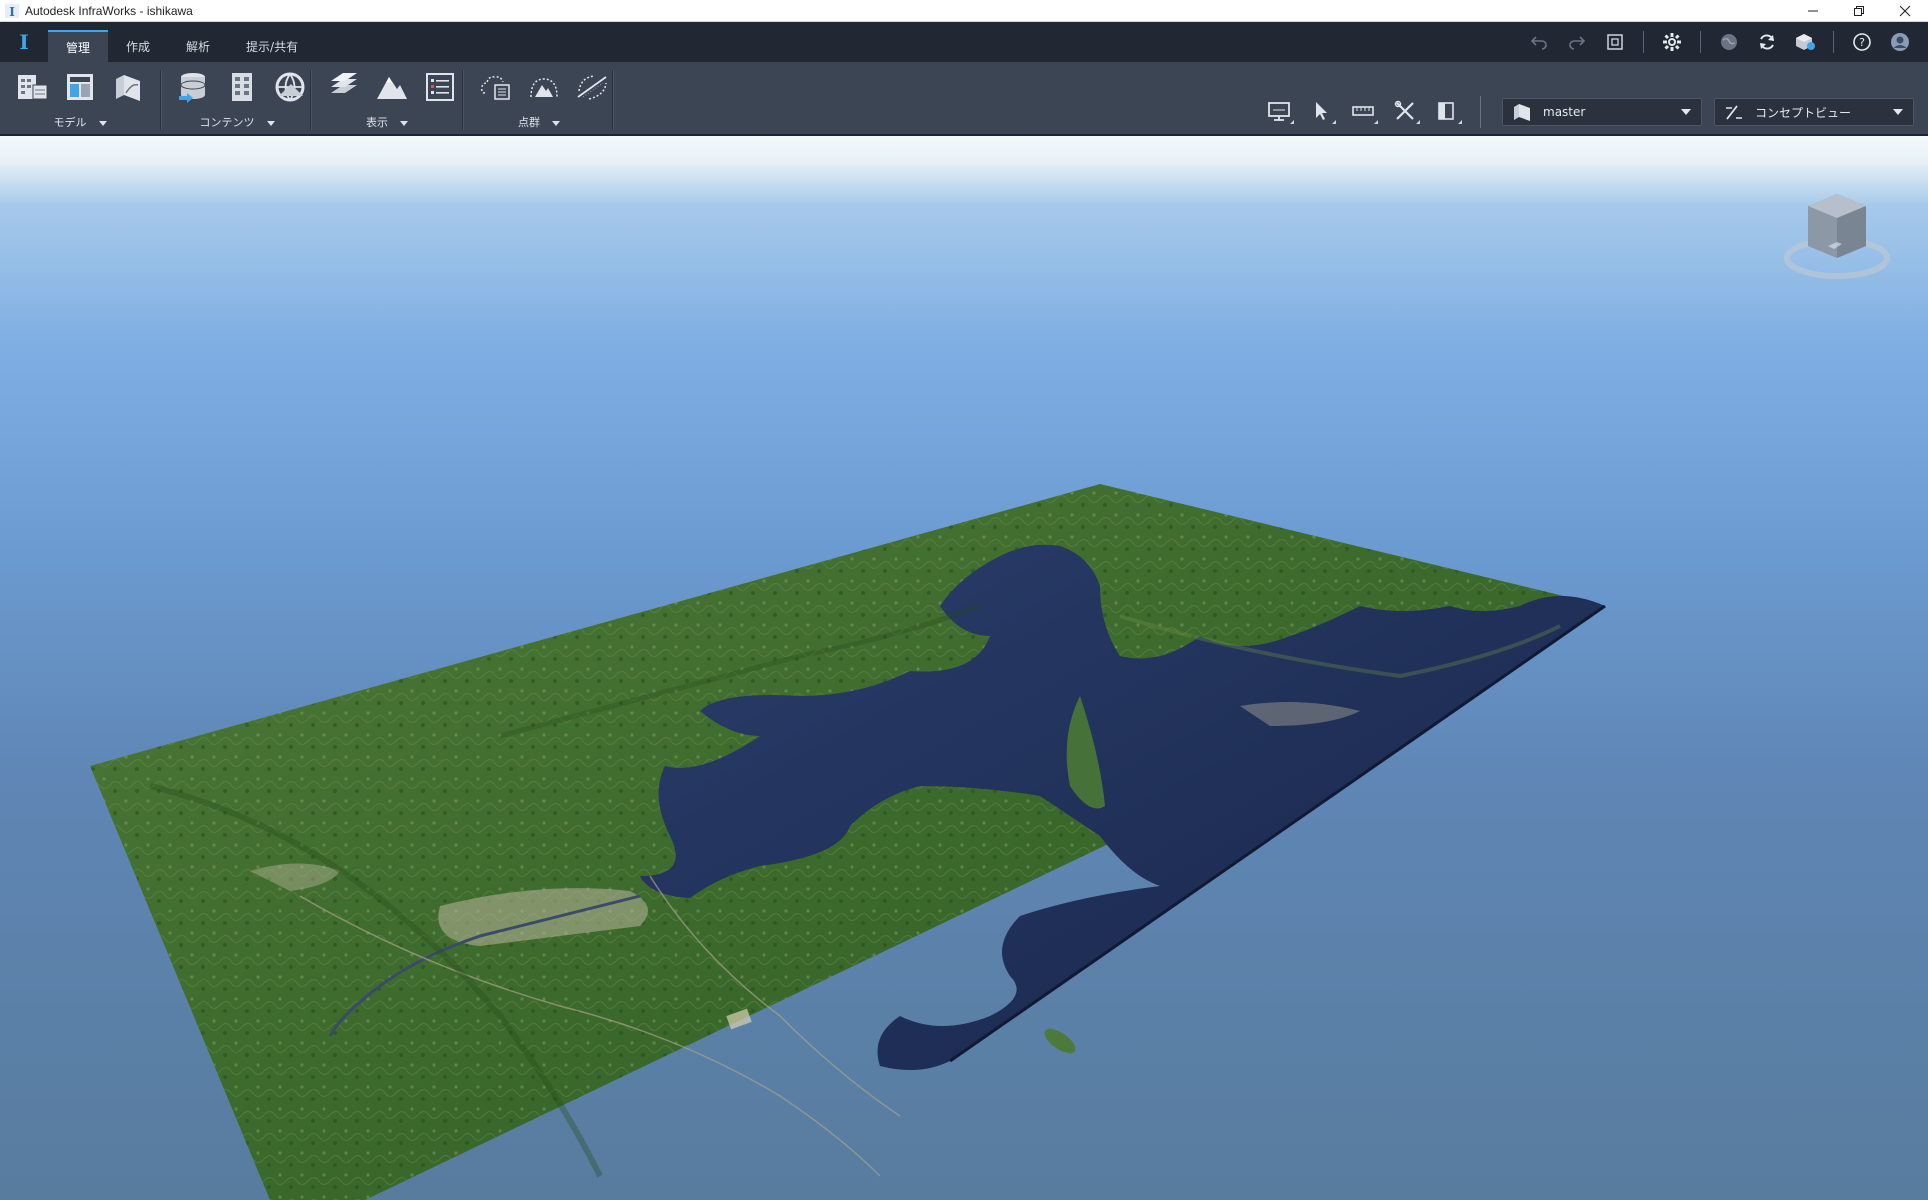 The width and height of the screenshot is (1928, 1200). I want to click on point-cloud-list-icon, so click(496, 87).